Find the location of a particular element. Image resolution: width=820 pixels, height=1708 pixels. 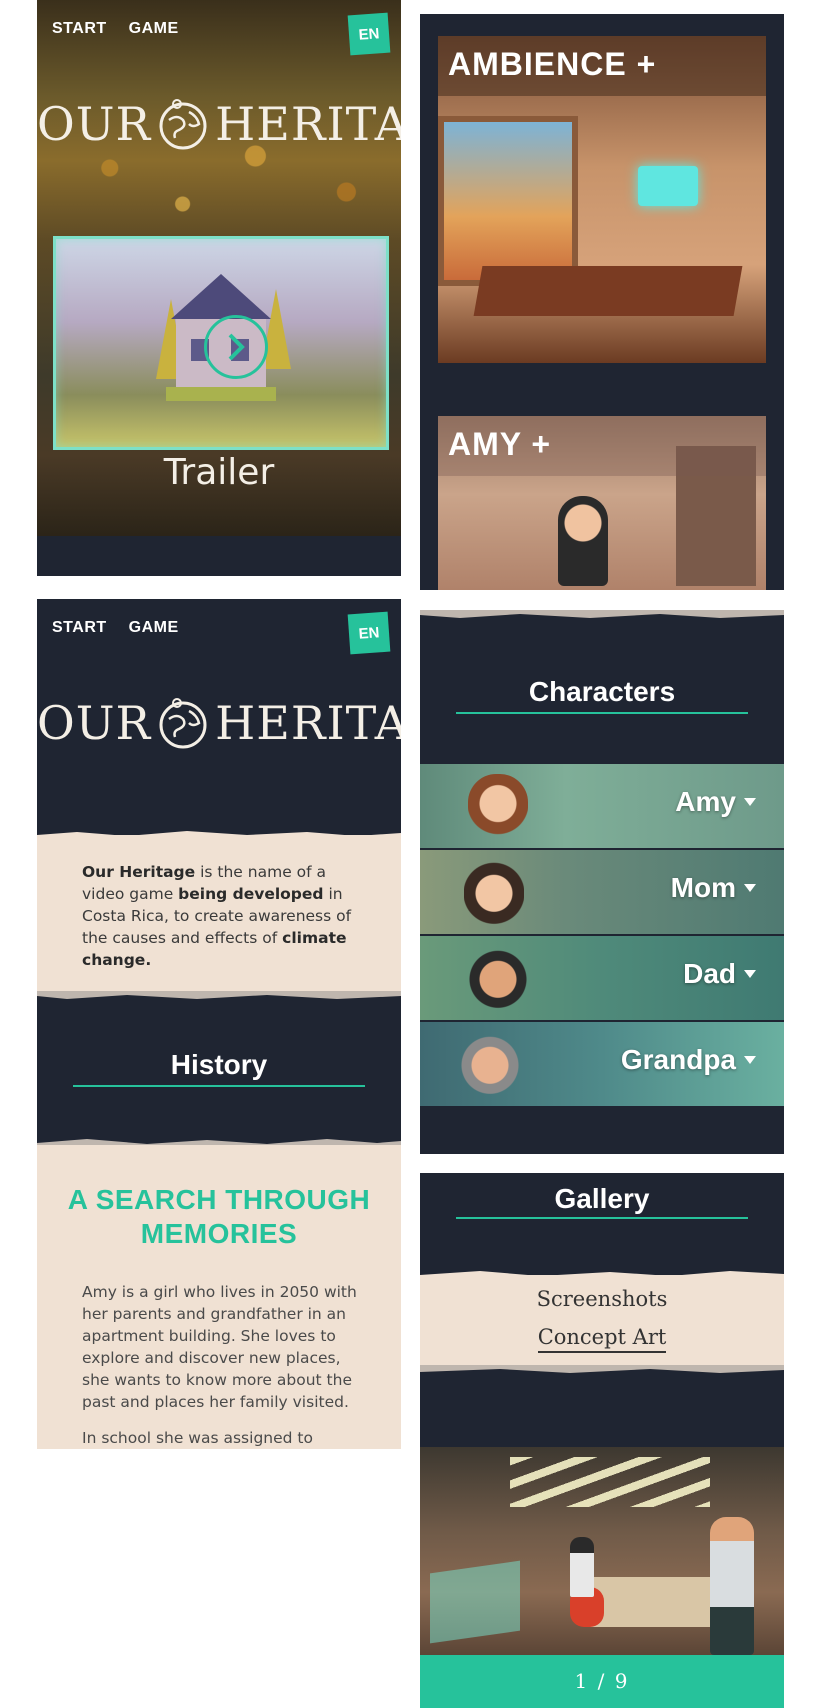

amy-portrait is located at coordinates (498, 811).